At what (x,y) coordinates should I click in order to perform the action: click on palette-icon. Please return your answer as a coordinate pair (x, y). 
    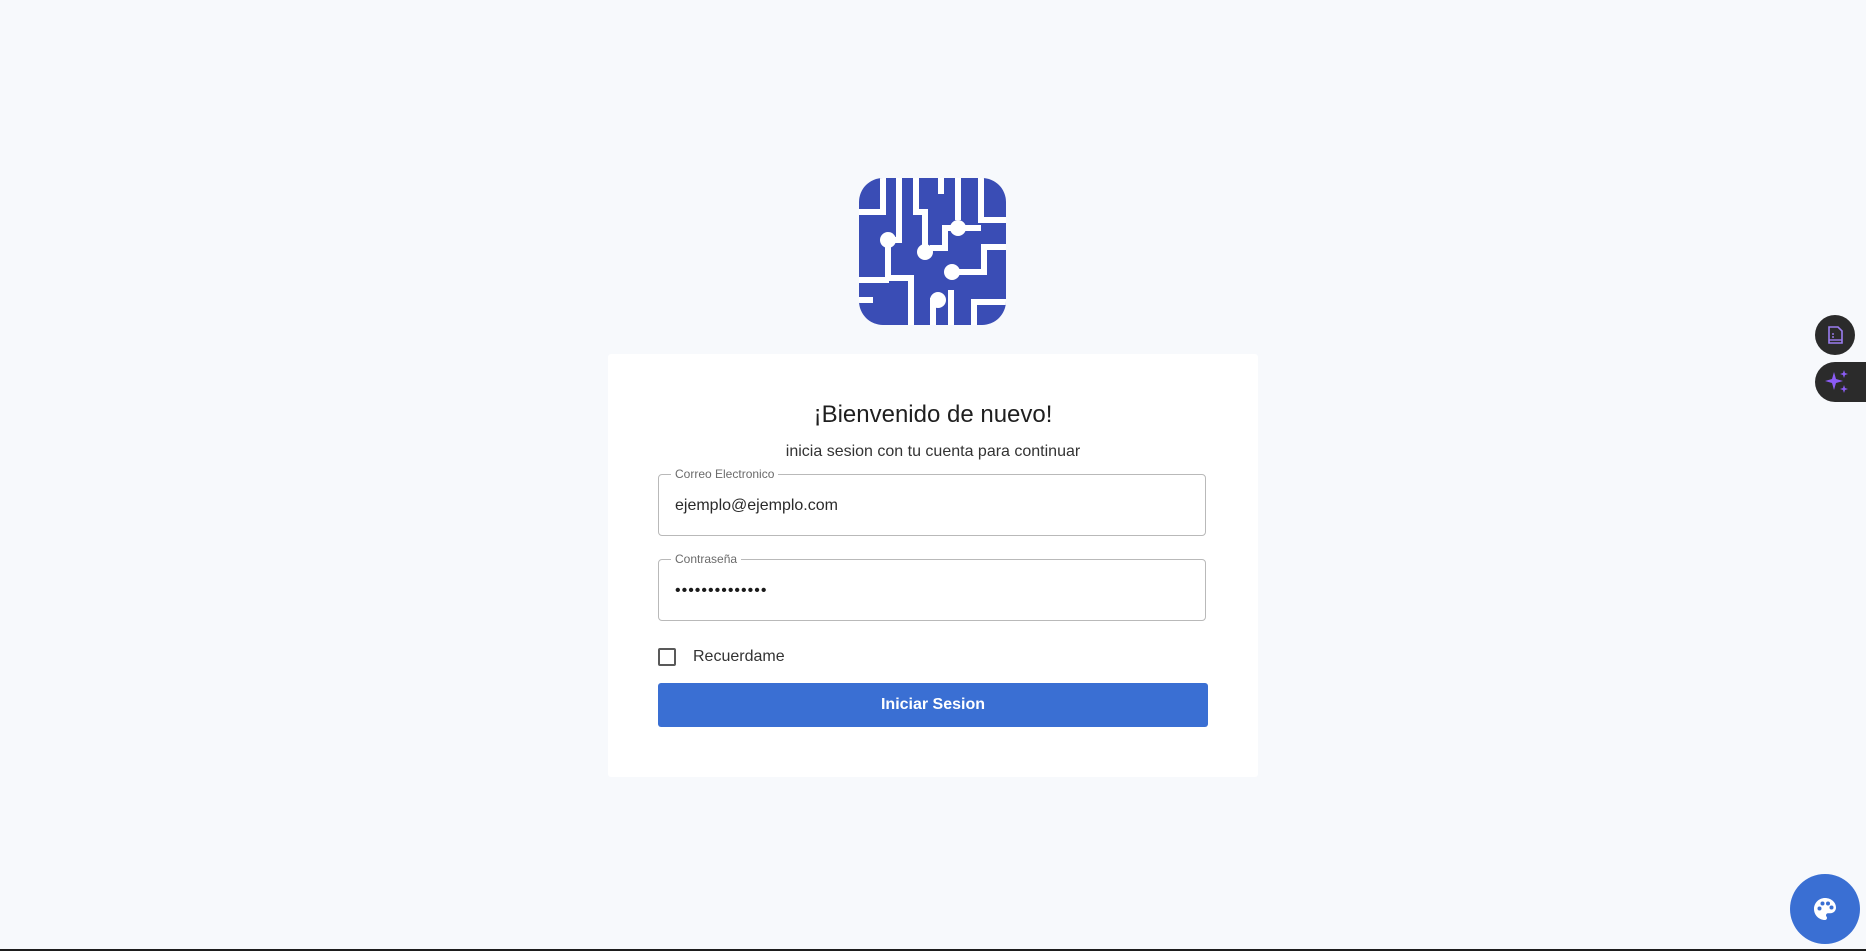
    Looking at the image, I should click on (1825, 909).